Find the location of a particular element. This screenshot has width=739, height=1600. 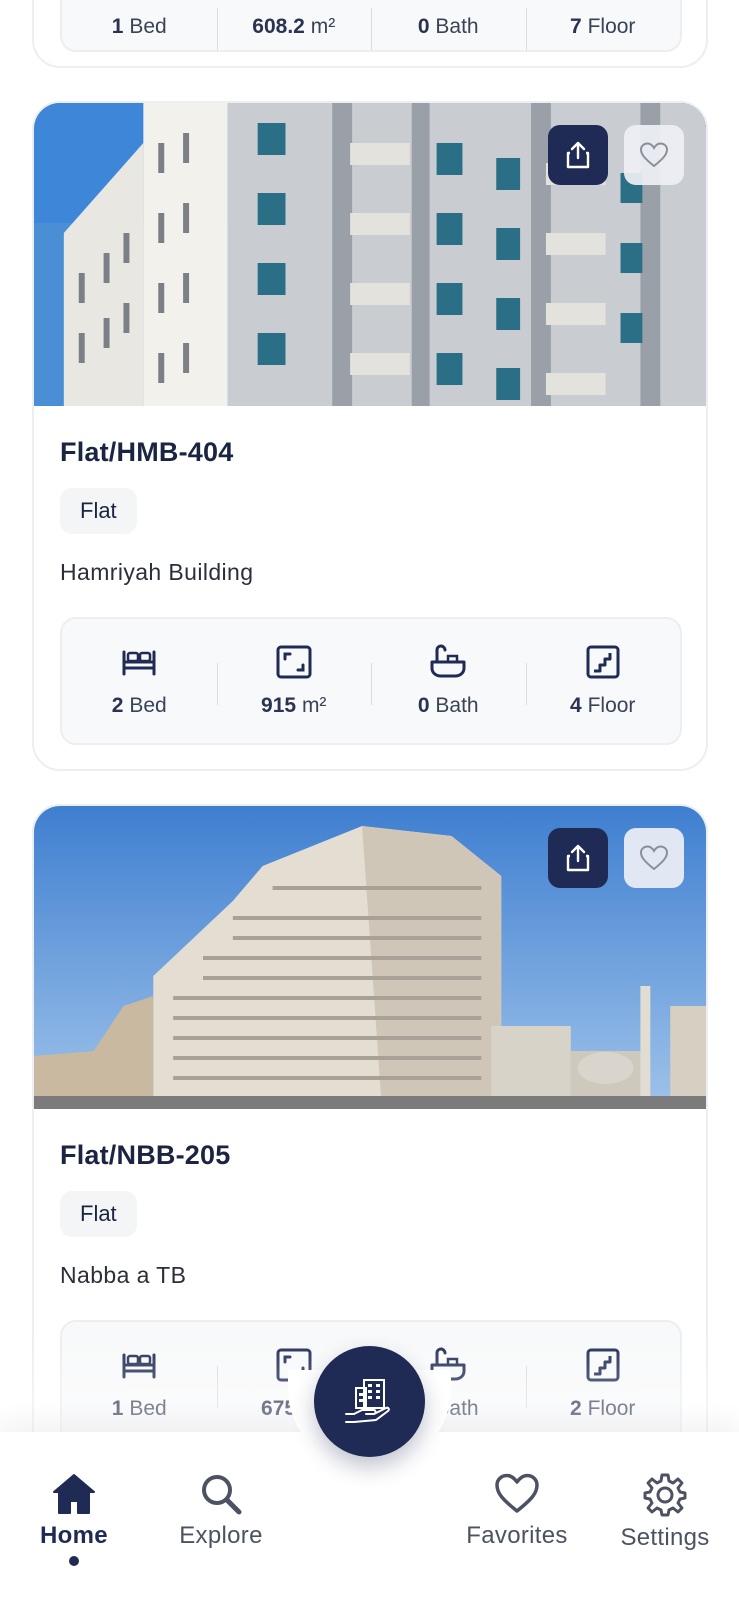

nav-settings: Settings is located at coordinates (665, 1512).